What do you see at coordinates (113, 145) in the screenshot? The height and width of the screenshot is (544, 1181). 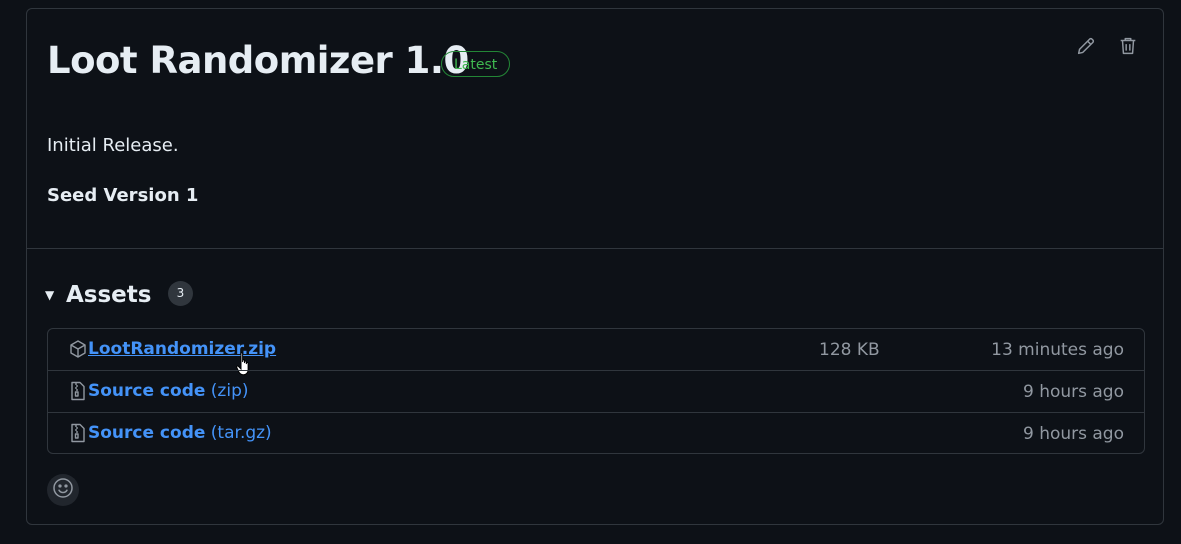 I see `release-description: Initial Release.` at bounding box center [113, 145].